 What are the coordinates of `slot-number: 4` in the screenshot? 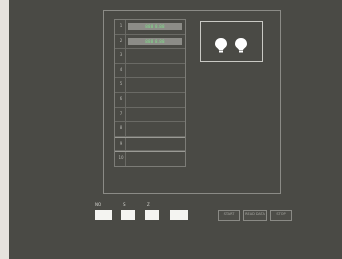 It's located at (121, 69).